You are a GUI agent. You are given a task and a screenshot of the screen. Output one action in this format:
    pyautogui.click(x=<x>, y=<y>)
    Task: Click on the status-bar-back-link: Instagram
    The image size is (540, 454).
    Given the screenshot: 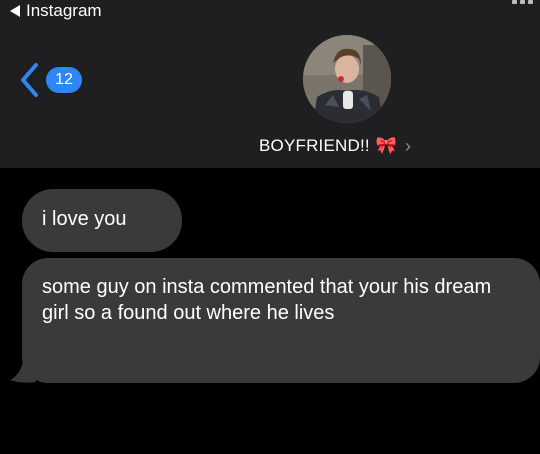 What is the action you would take?
    pyautogui.click(x=56, y=11)
    